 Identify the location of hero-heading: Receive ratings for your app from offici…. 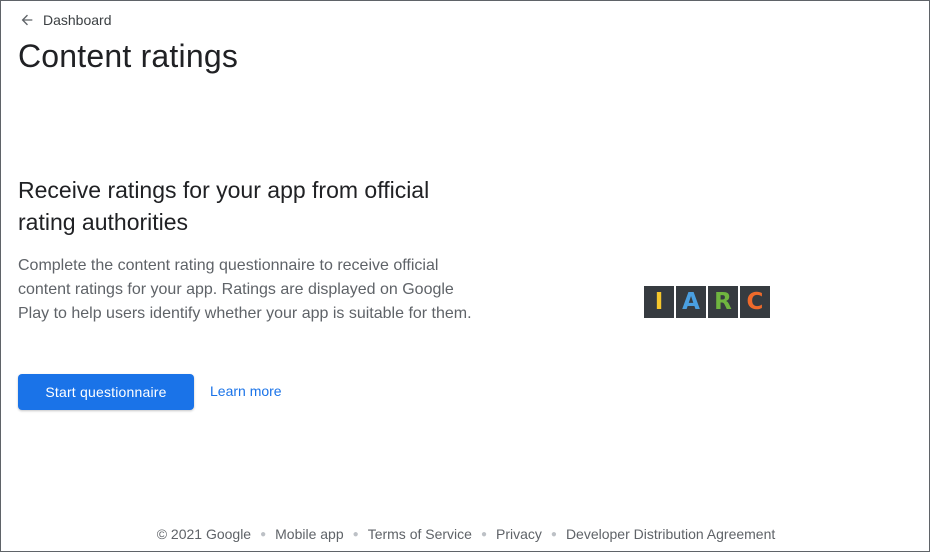
(224, 206).